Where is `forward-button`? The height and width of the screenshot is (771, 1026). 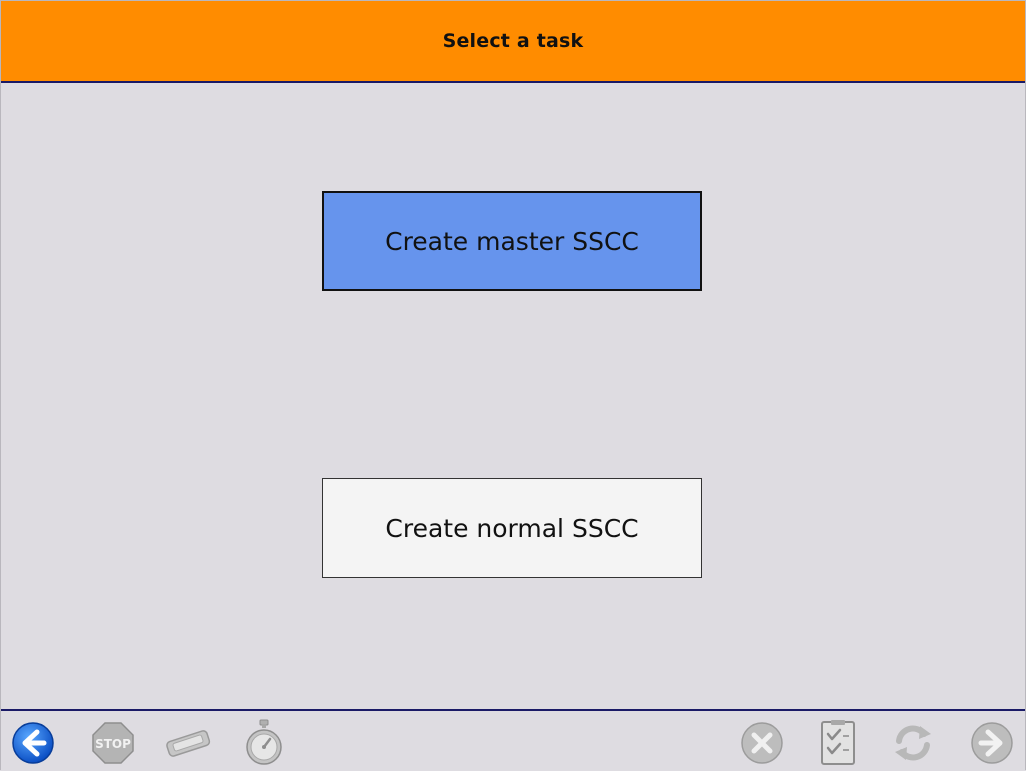 forward-button is located at coordinates (992, 743).